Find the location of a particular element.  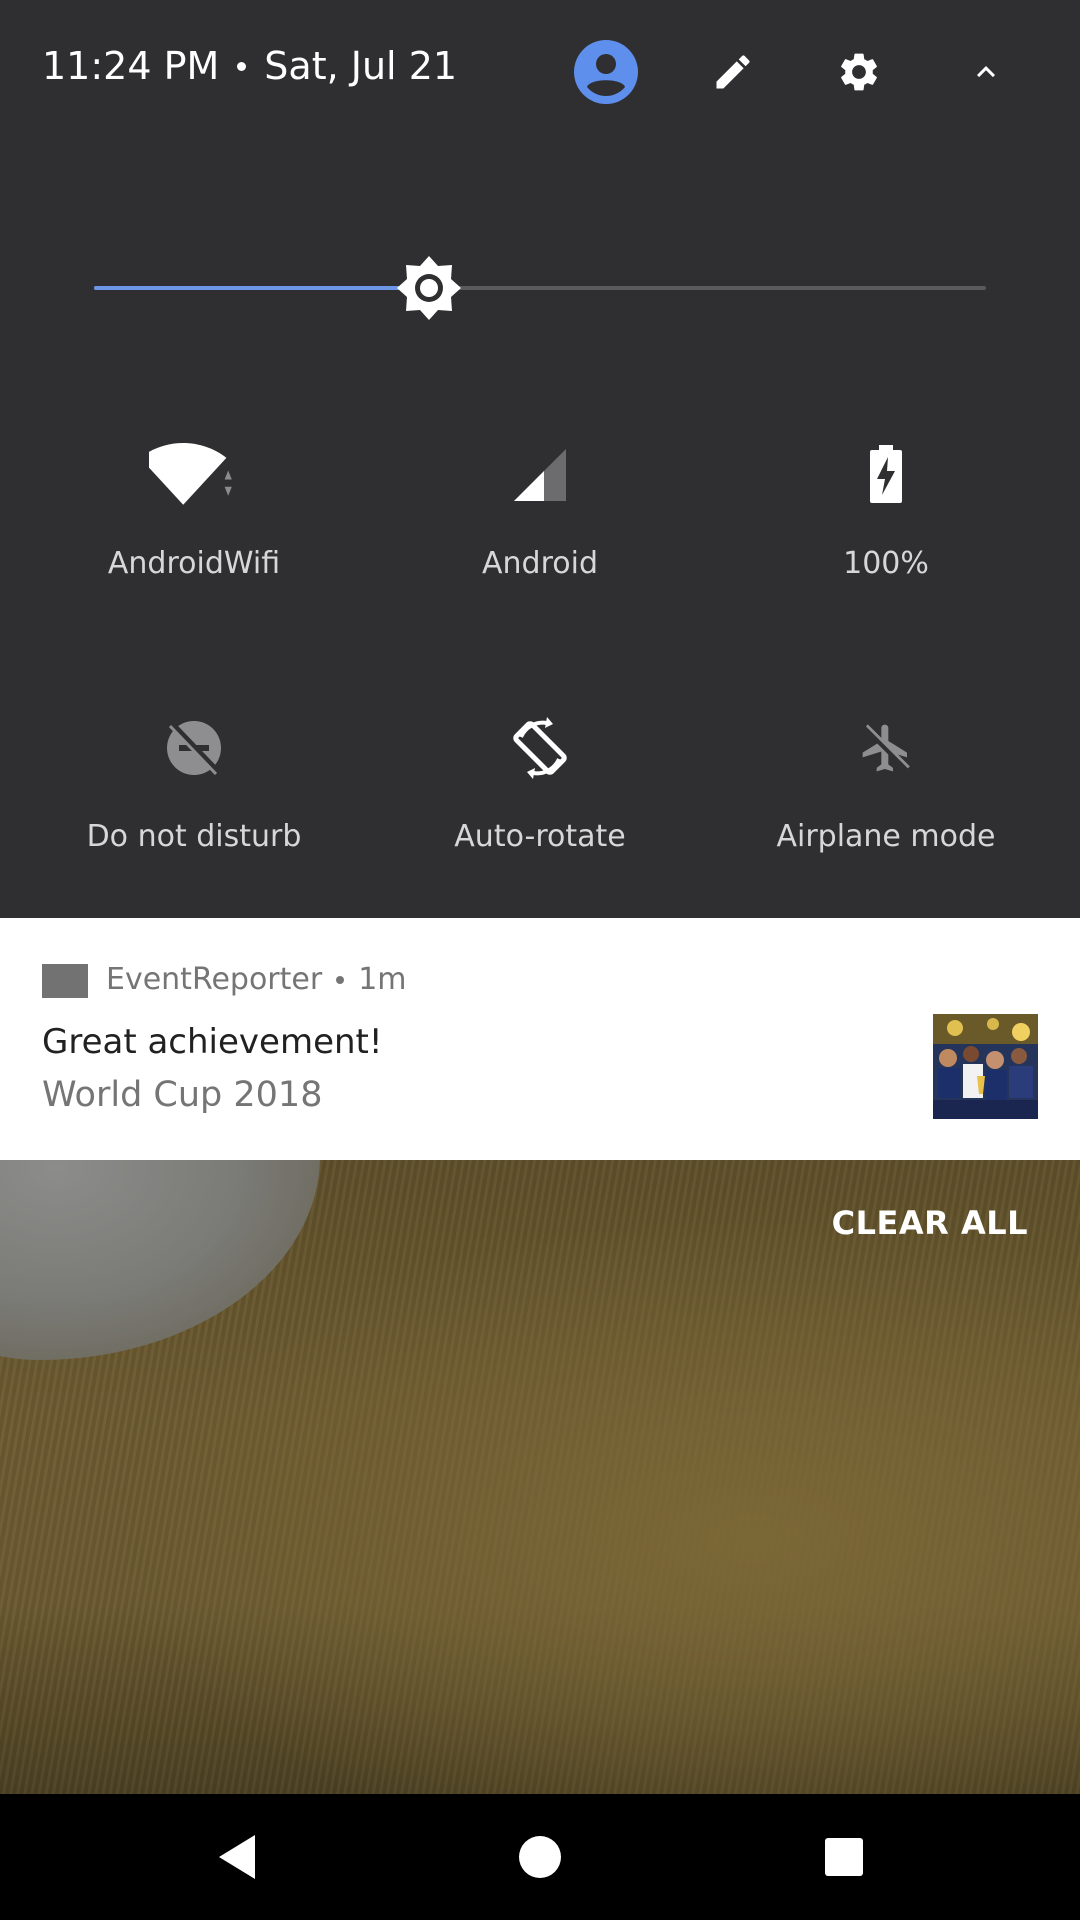

tile-label: Auto-rotate is located at coordinates (540, 836).